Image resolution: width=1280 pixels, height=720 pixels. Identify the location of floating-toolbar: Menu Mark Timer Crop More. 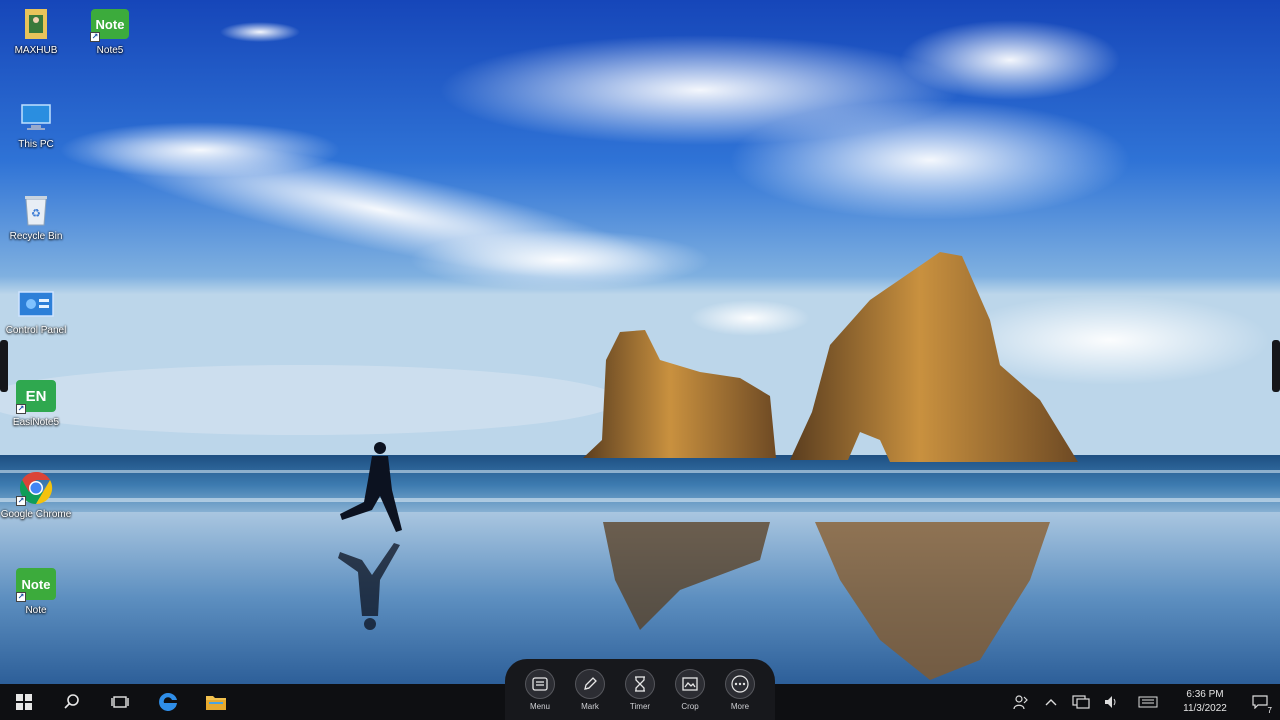
(640, 689).